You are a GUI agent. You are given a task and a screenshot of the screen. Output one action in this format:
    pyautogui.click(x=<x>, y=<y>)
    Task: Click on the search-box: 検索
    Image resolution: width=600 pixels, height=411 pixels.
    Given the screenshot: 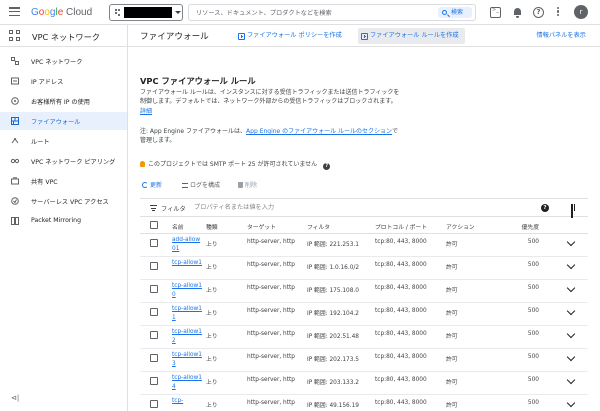 What is the action you would take?
    pyautogui.click(x=332, y=12)
    